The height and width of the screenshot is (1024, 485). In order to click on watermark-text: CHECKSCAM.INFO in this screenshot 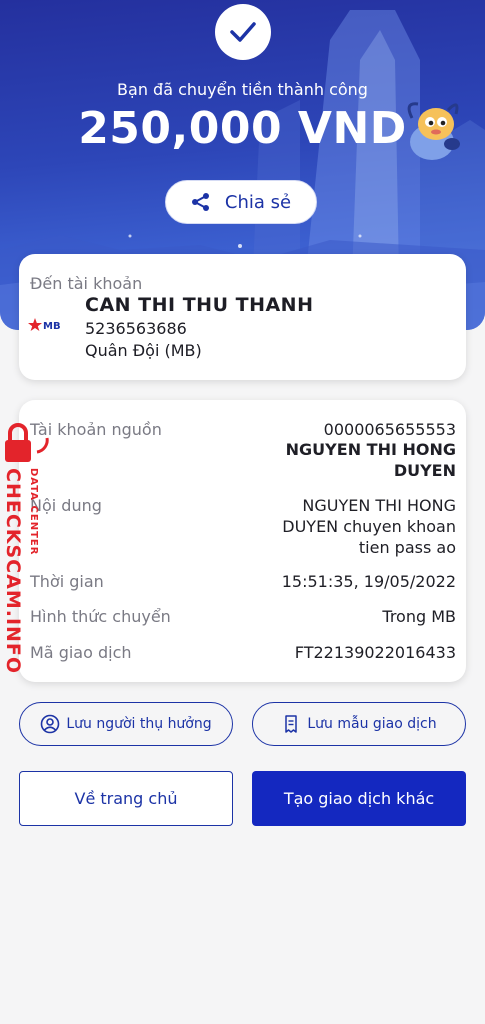, I will do `click(13, 571)`.